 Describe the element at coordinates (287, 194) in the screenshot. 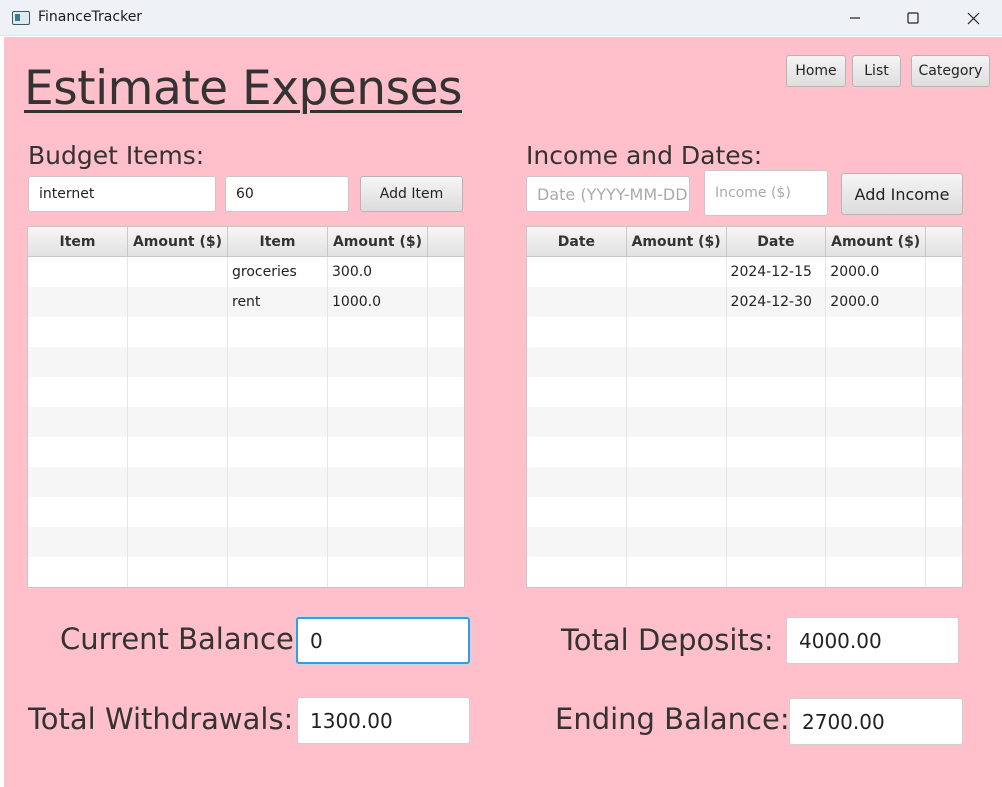

I see `budget-amount-input` at that location.